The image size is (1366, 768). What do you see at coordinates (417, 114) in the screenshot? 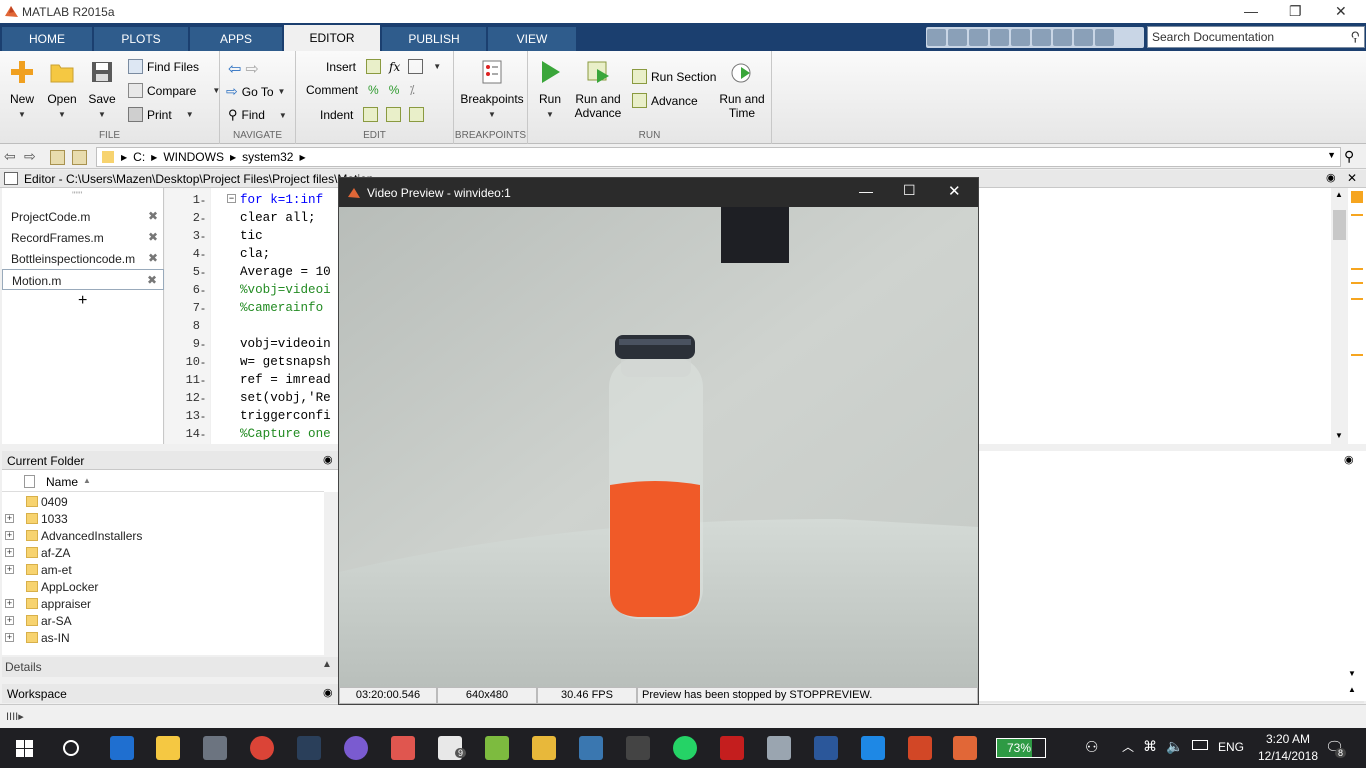
I see `decrease-indent-icon` at bounding box center [417, 114].